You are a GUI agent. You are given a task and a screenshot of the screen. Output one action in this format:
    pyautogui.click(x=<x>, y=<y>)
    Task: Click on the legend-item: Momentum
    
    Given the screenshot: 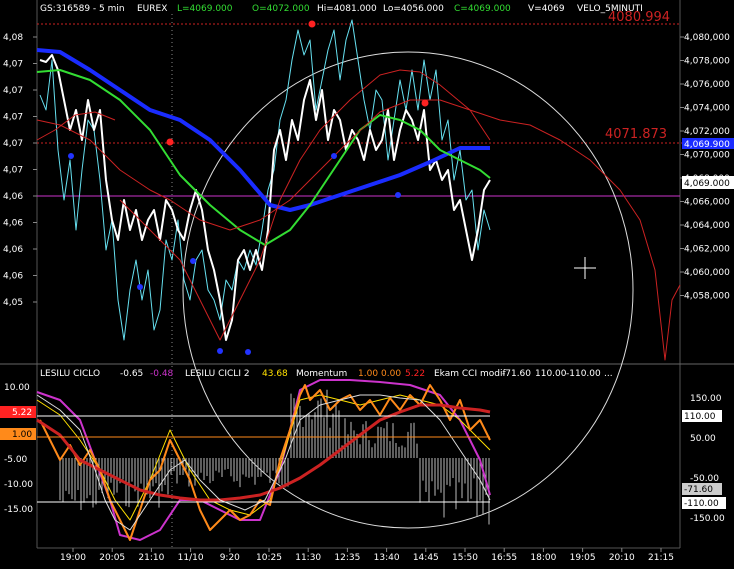 What is the action you would take?
    pyautogui.click(x=321, y=374)
    